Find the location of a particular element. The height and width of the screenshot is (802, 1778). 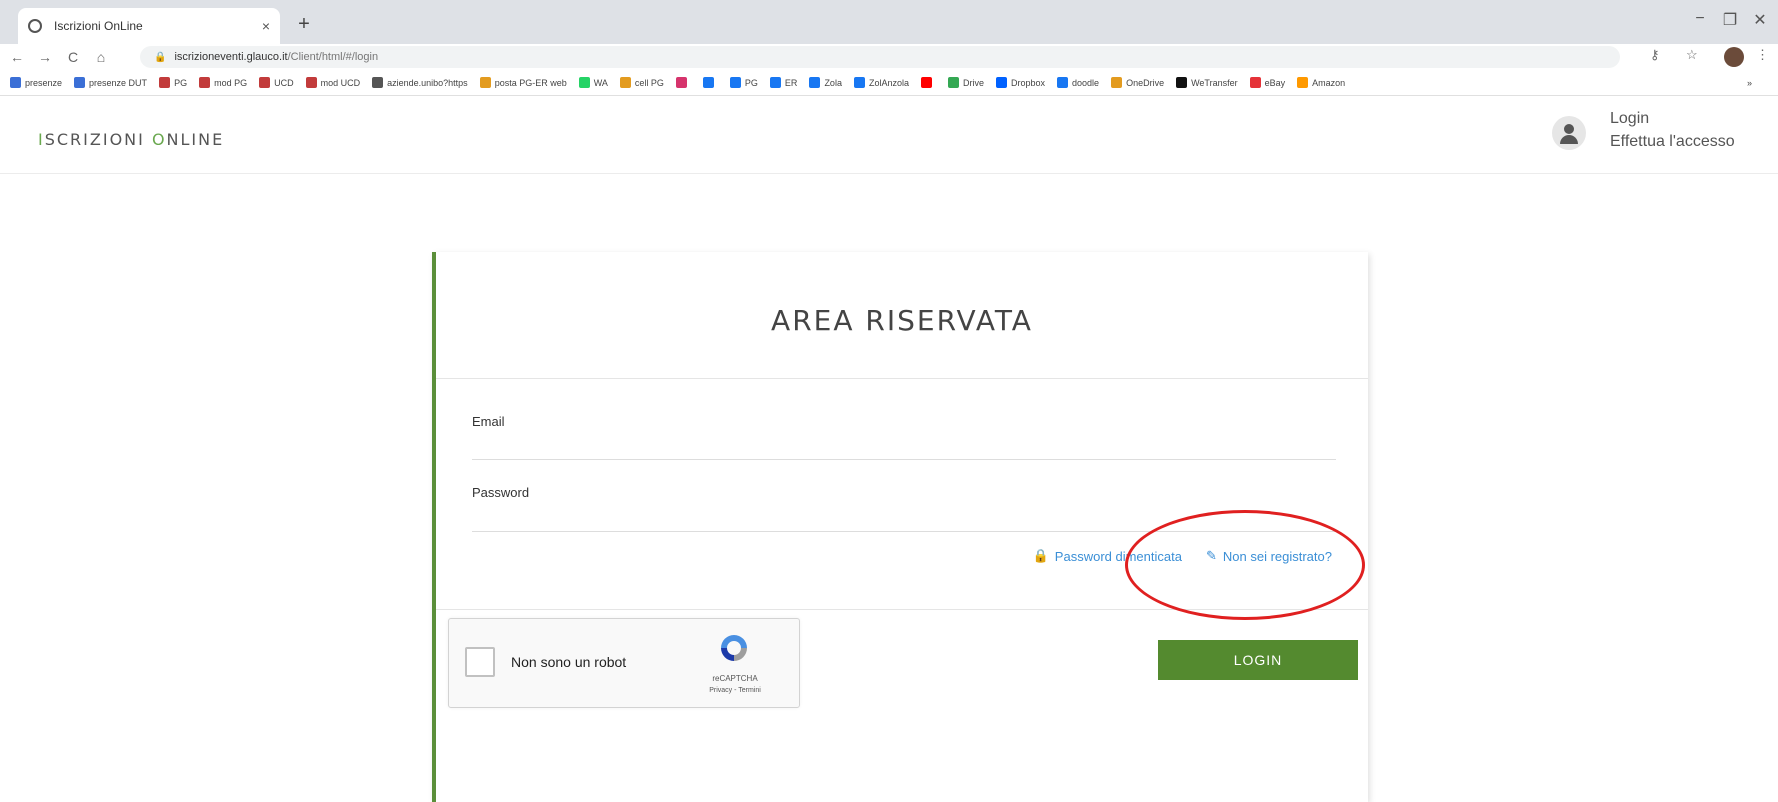

bookmark-label: eBay is located at coordinates (1275, 82).